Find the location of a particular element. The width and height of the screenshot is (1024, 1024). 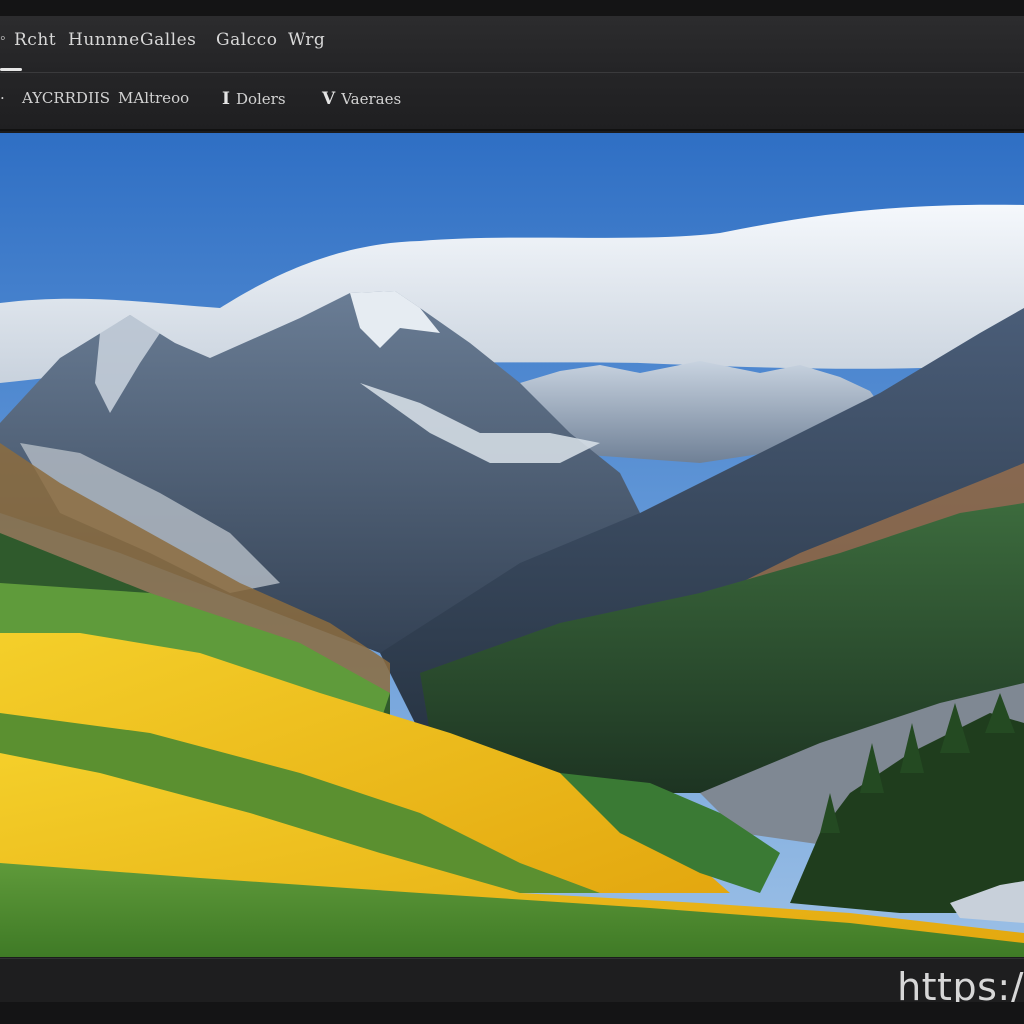

toolbar-item-2: MAltreoo is located at coordinates (153, 98).